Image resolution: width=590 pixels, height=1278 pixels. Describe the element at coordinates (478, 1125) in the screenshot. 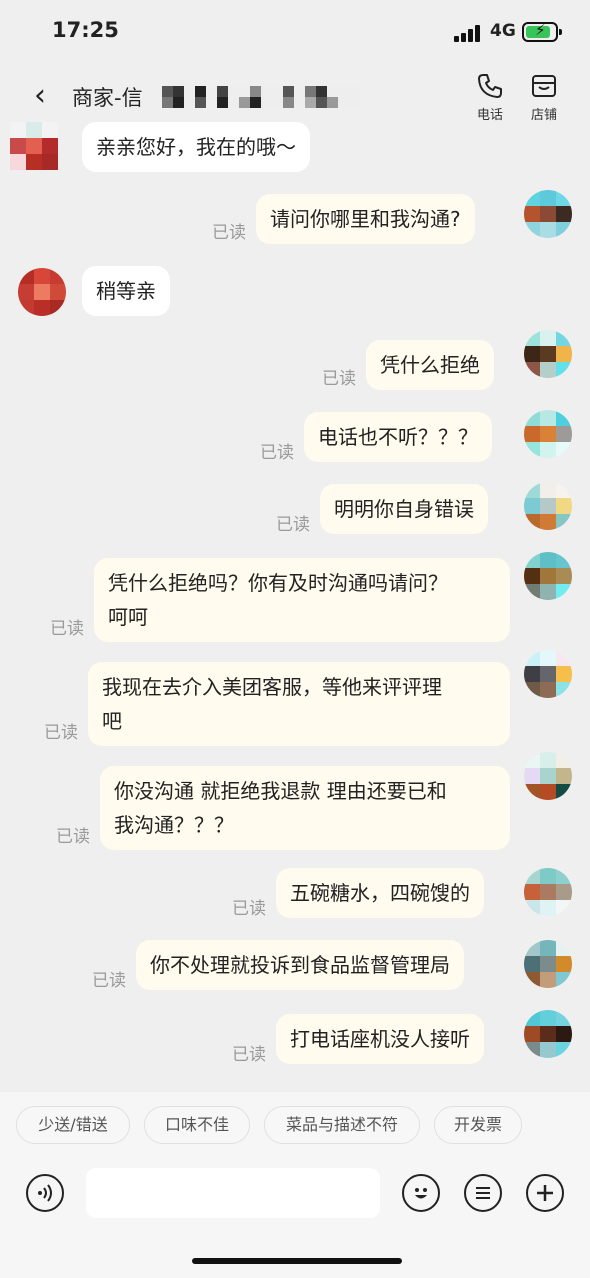

I see `quick-reply-chip: 开发票` at that location.